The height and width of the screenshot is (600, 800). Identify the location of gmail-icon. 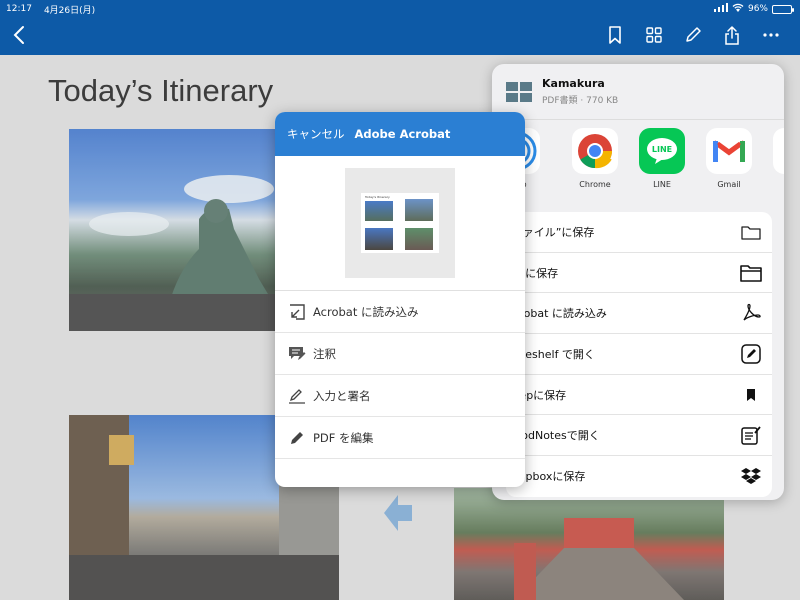
(729, 151).